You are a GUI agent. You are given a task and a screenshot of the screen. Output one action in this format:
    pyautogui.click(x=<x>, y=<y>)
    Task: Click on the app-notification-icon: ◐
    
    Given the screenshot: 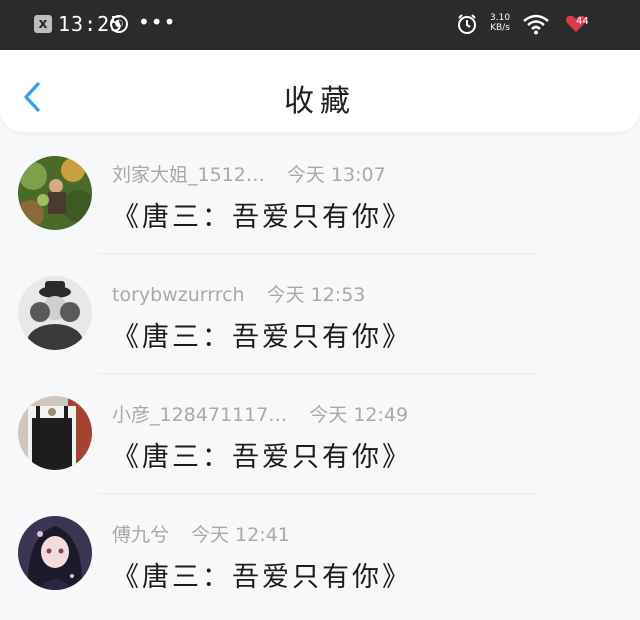 What is the action you would take?
    pyautogui.click(x=119, y=24)
    